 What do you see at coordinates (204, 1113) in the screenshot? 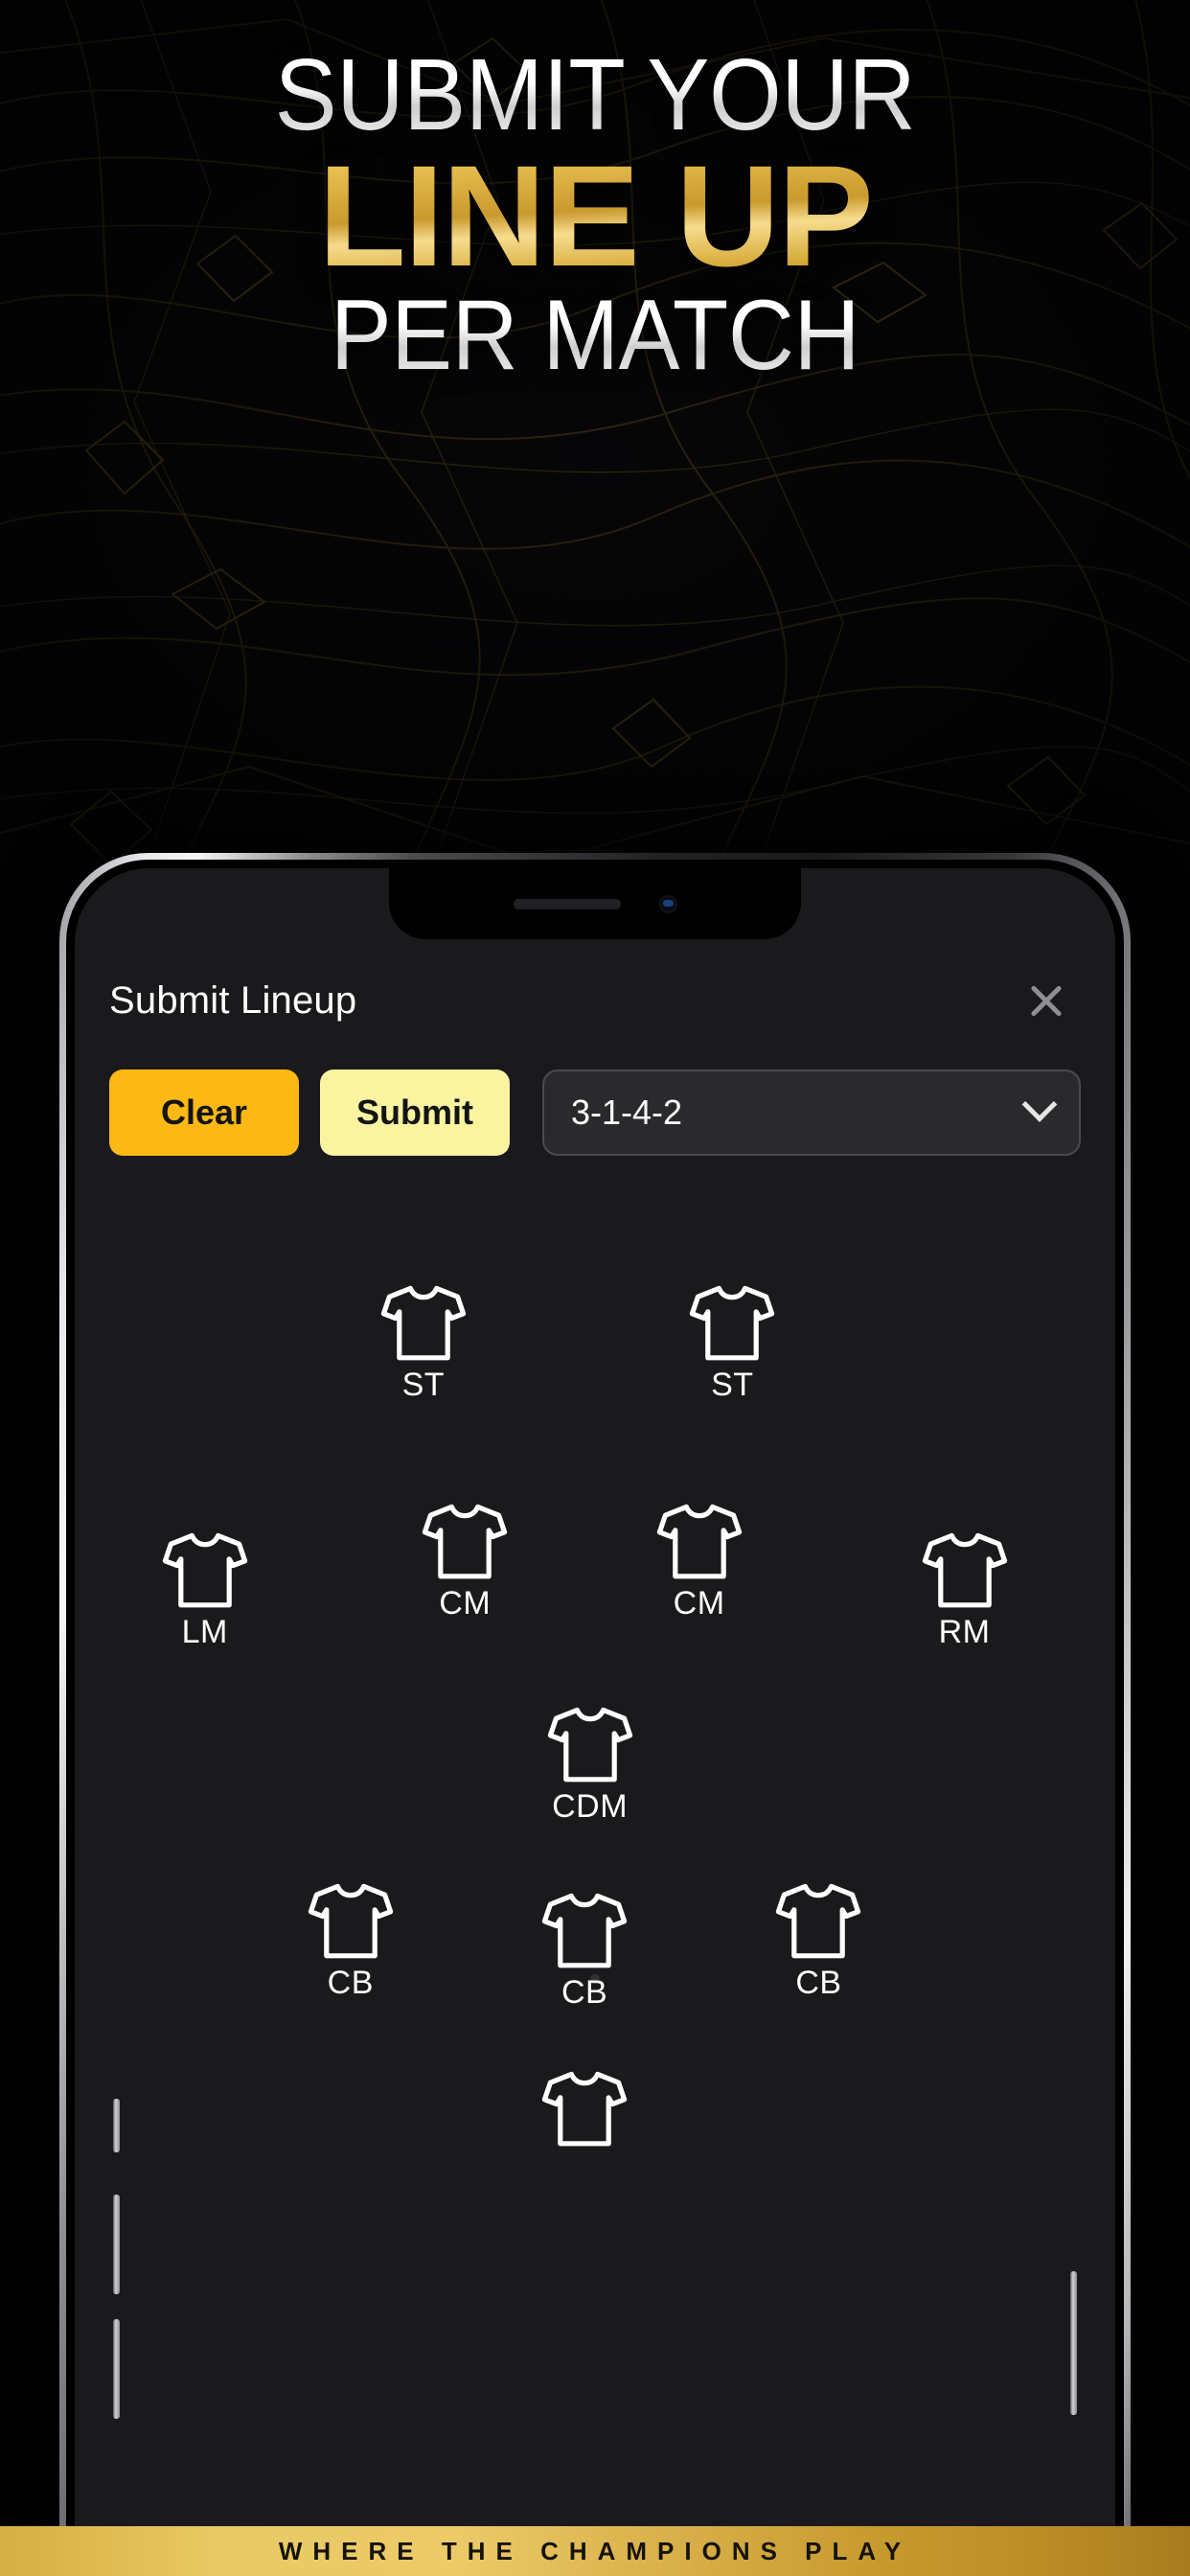
I see `clear-button: Clear` at bounding box center [204, 1113].